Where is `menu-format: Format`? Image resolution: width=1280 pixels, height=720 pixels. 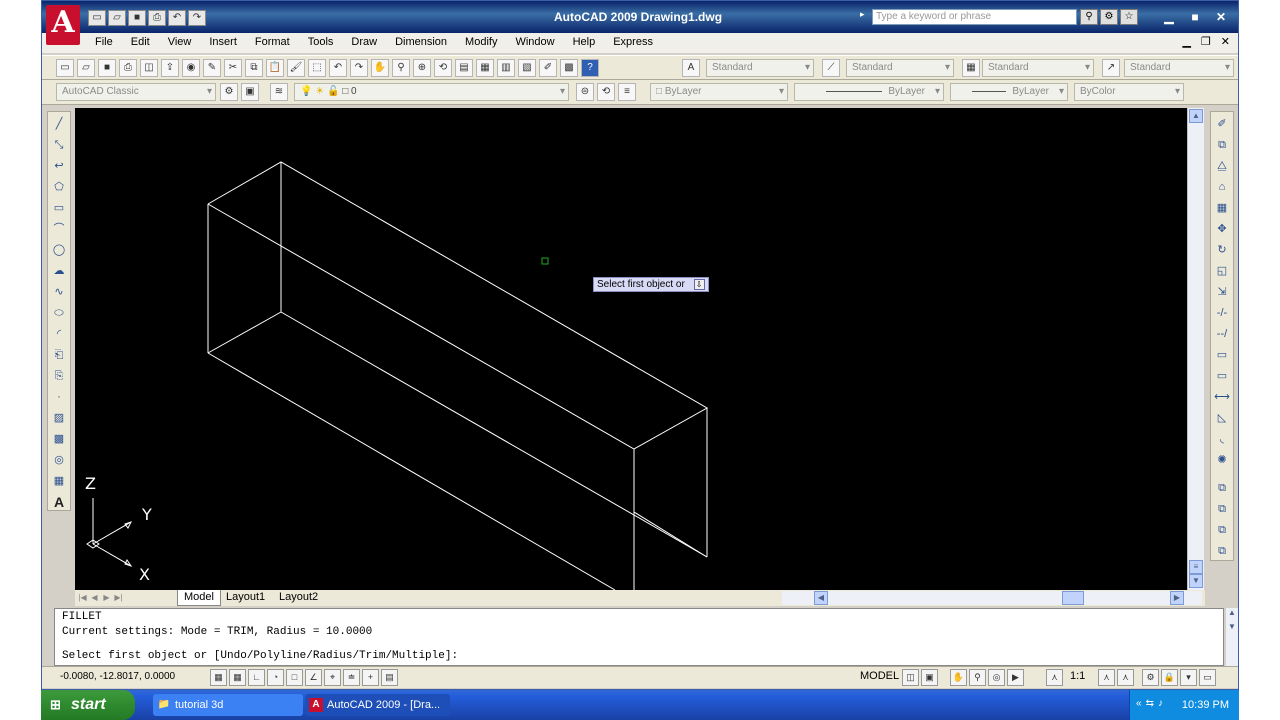
menu-format: Format is located at coordinates (272, 43).